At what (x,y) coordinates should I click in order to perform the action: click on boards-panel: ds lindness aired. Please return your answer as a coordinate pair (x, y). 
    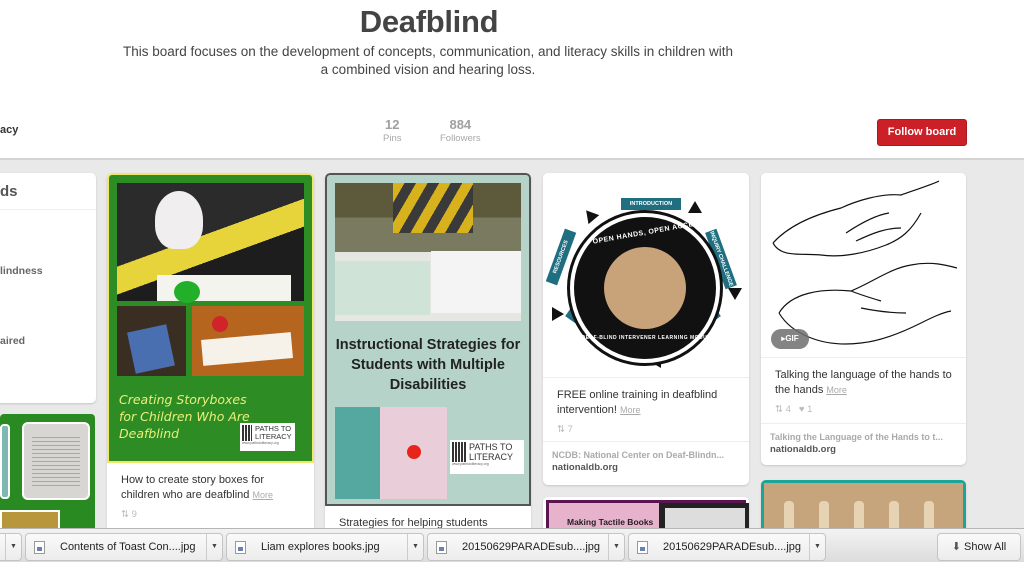
    Looking at the image, I should click on (48, 288).